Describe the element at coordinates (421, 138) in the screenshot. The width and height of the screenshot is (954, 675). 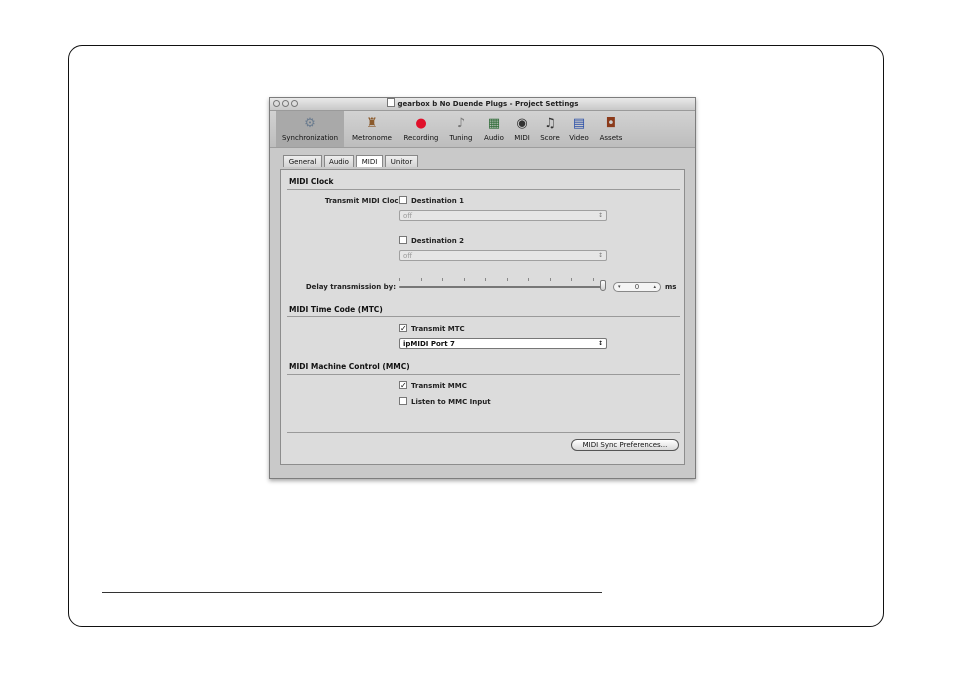
I see `toolbar-item-label: Recording` at that location.